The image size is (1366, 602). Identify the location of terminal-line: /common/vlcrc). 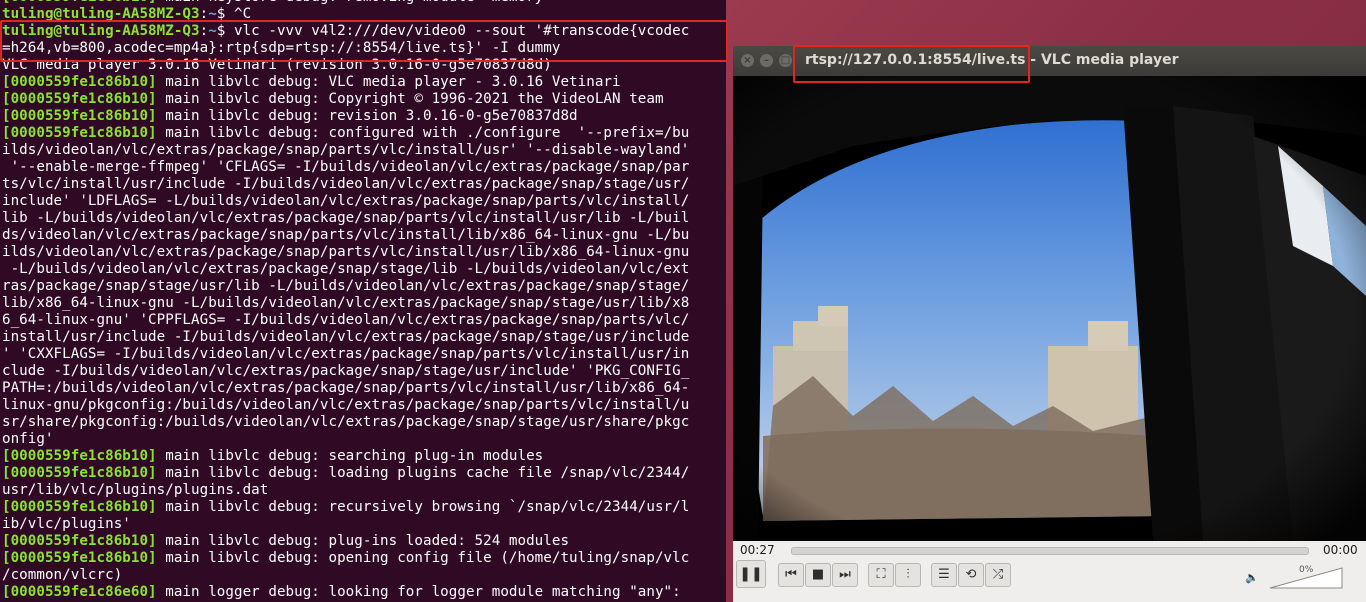
(363, 575).